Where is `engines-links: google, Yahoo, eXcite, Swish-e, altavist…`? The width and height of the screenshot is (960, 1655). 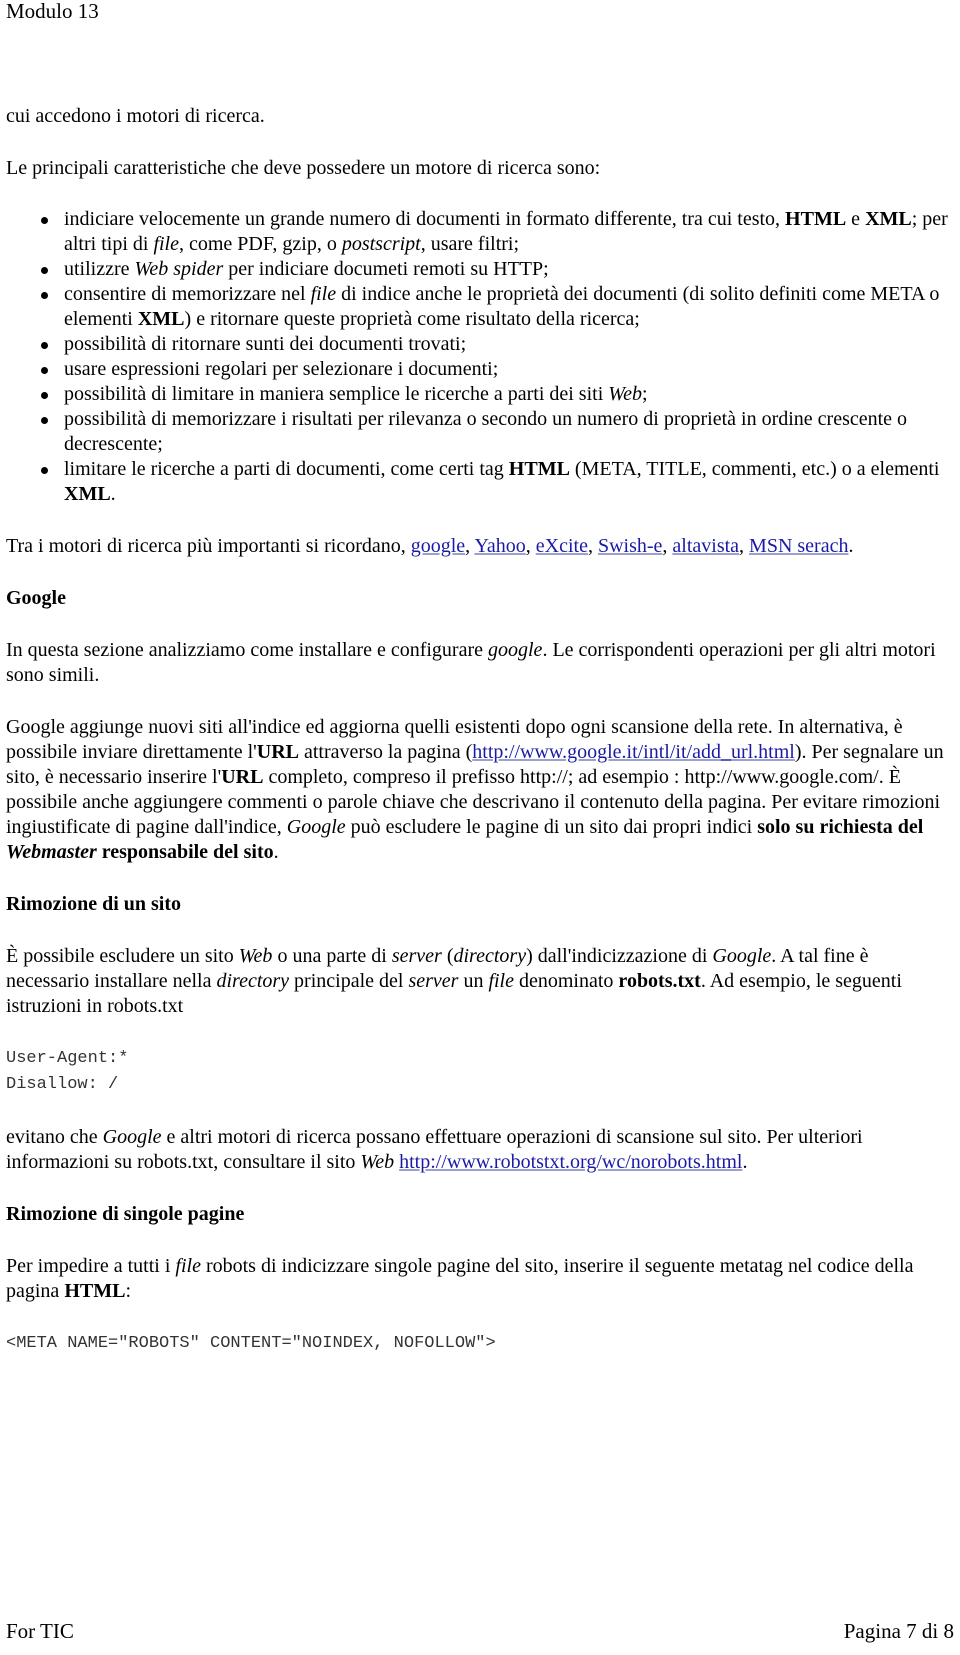
engines-links: google, Yahoo, eXcite, Swish-e, altavist… is located at coordinates (632, 546).